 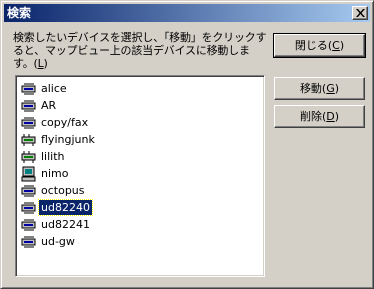 I want to click on instruction-line-3: す。(L), so click(x=144, y=63).